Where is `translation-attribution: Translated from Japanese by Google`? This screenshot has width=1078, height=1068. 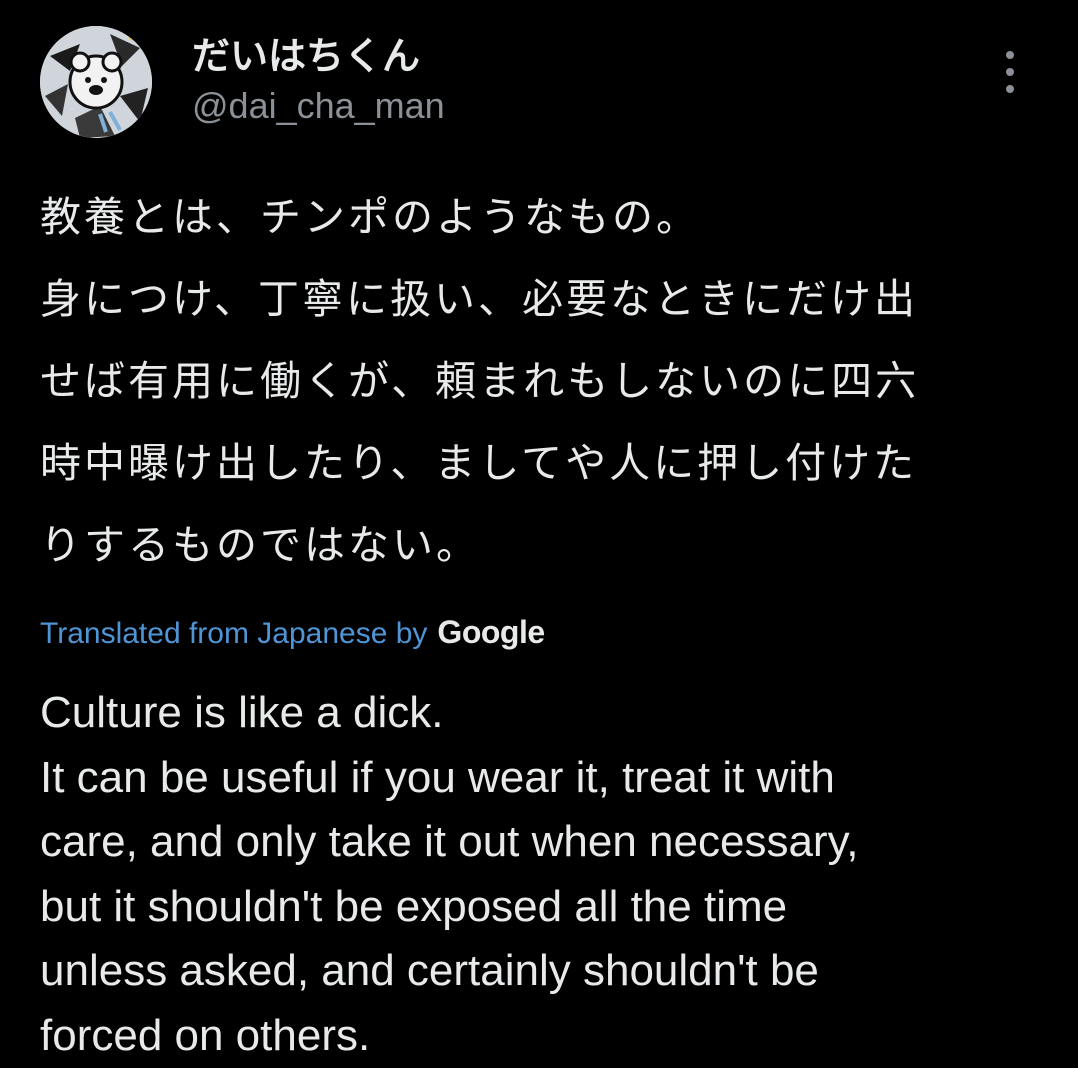
translation-attribution: Translated from Japanese by Google is located at coordinates (539, 632).